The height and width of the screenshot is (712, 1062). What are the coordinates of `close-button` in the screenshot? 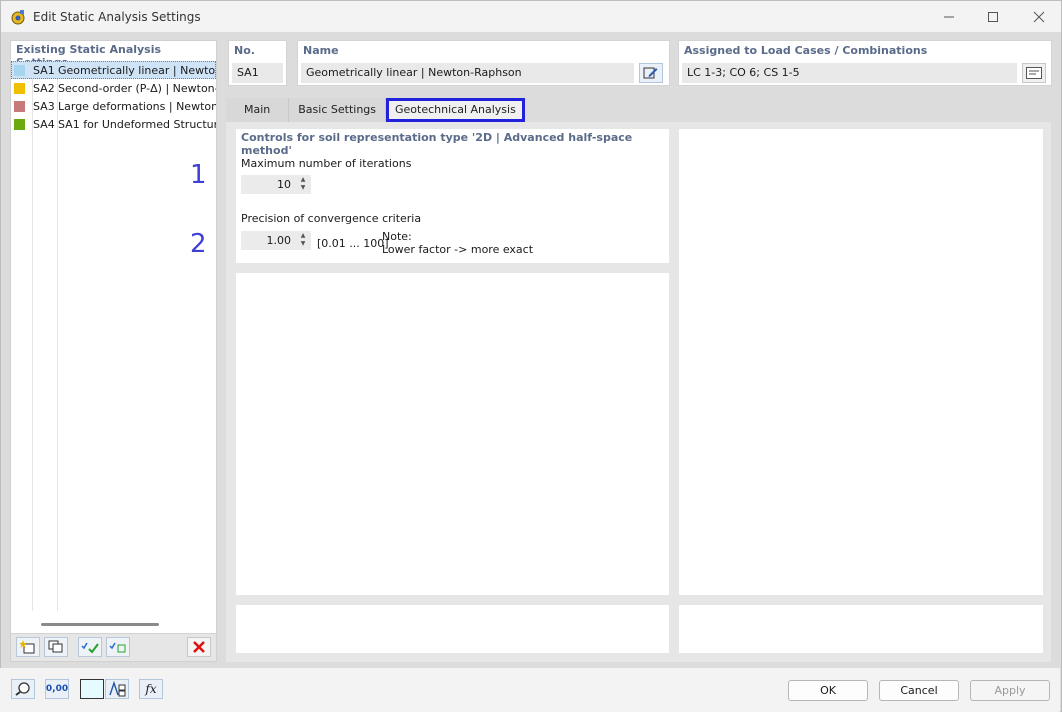 It's located at (1039, 17).